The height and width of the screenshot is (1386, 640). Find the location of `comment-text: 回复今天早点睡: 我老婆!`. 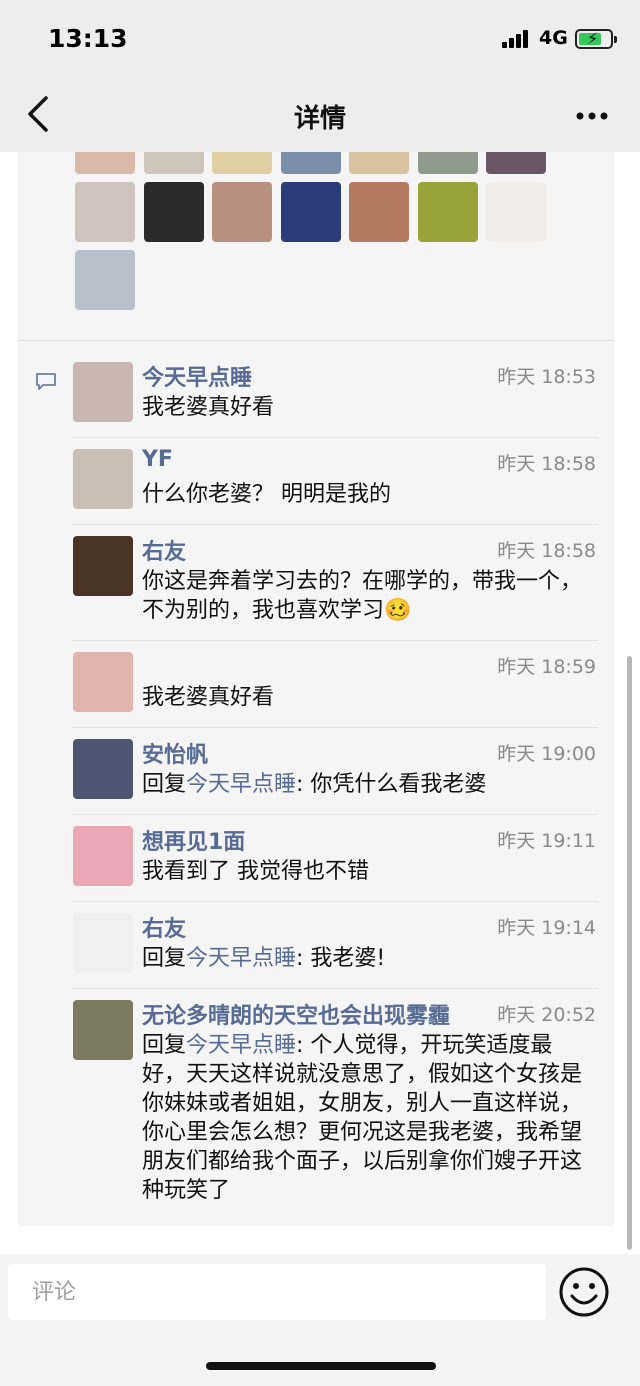

comment-text: 回复今天早点睡: 我老婆! is located at coordinates (368, 958).